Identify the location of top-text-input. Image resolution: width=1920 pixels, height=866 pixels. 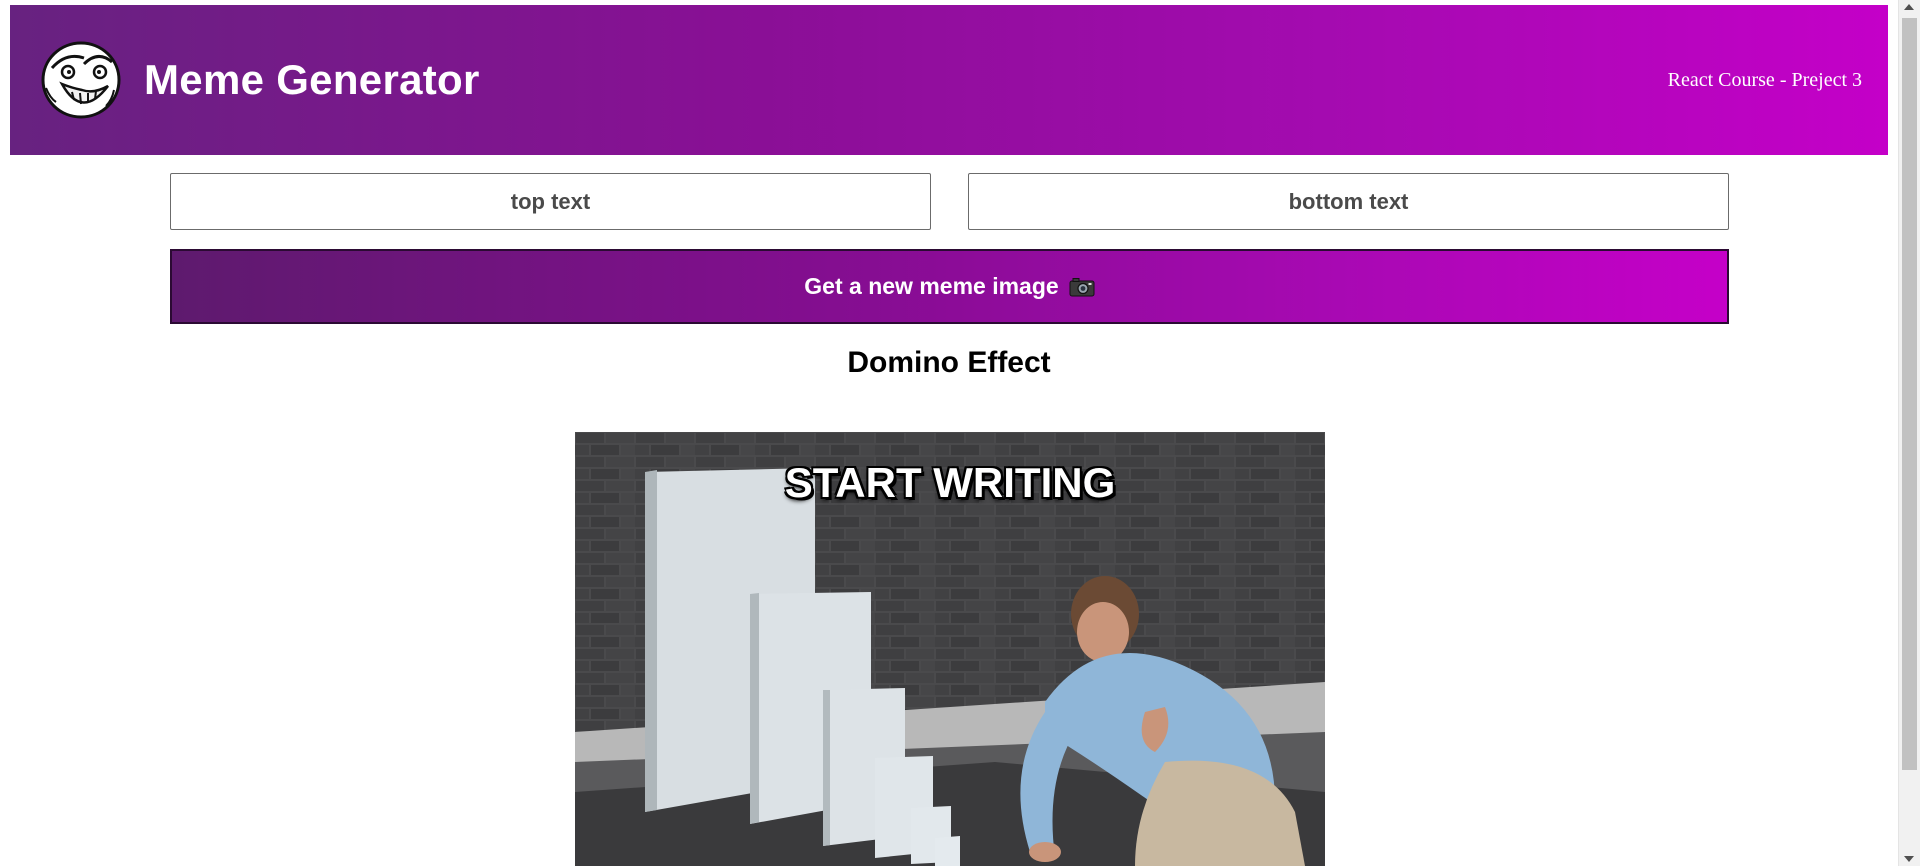
(550, 201).